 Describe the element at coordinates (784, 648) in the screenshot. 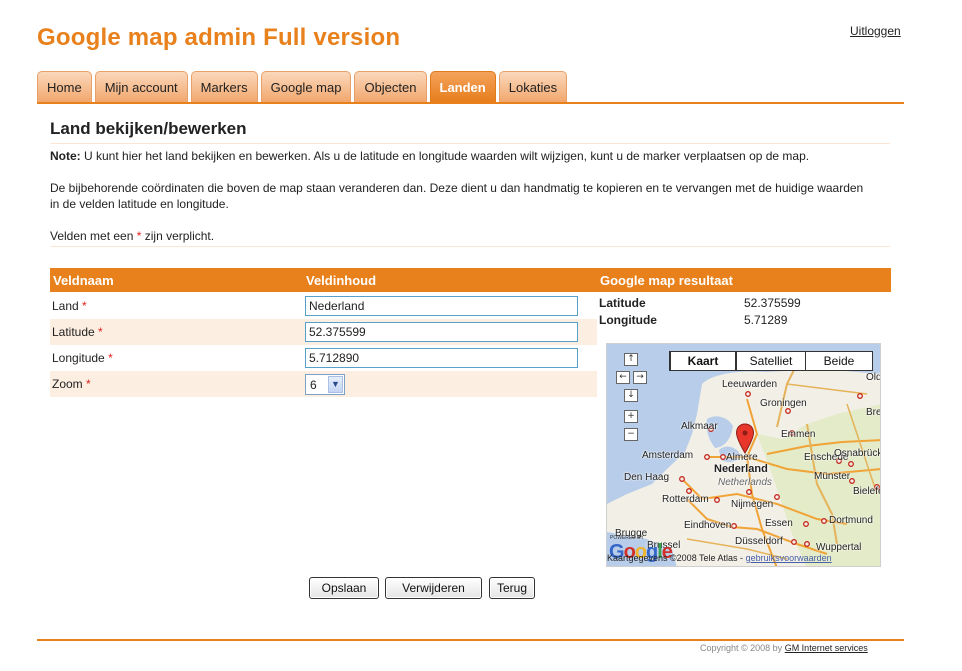

I see `footer-copyright: Copyright © 2008 by GM Internet services` at that location.